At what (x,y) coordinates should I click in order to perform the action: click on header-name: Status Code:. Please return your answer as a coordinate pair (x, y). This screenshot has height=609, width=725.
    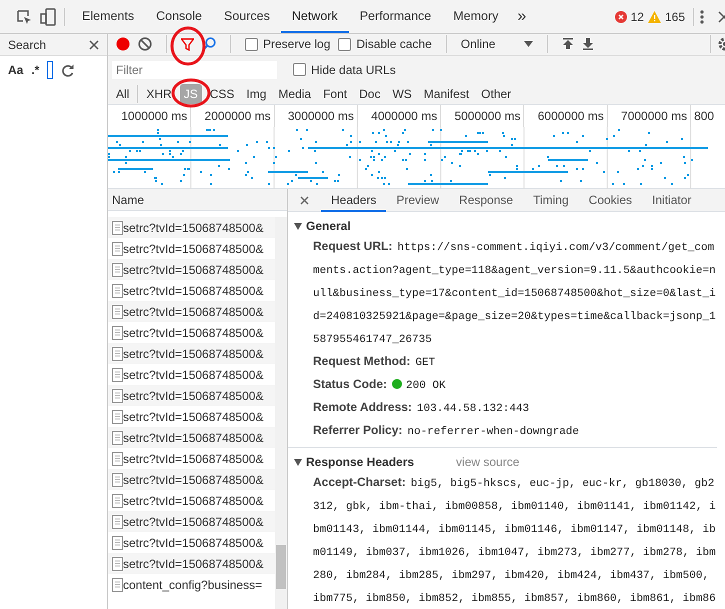
    Looking at the image, I should click on (350, 384).